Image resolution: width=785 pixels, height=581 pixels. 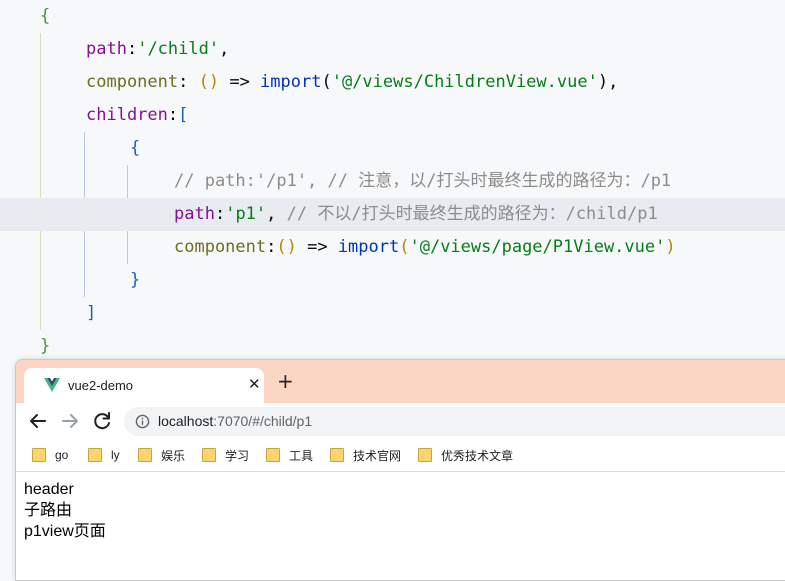 I want to click on open-bracket: [, so click(x=183, y=115).